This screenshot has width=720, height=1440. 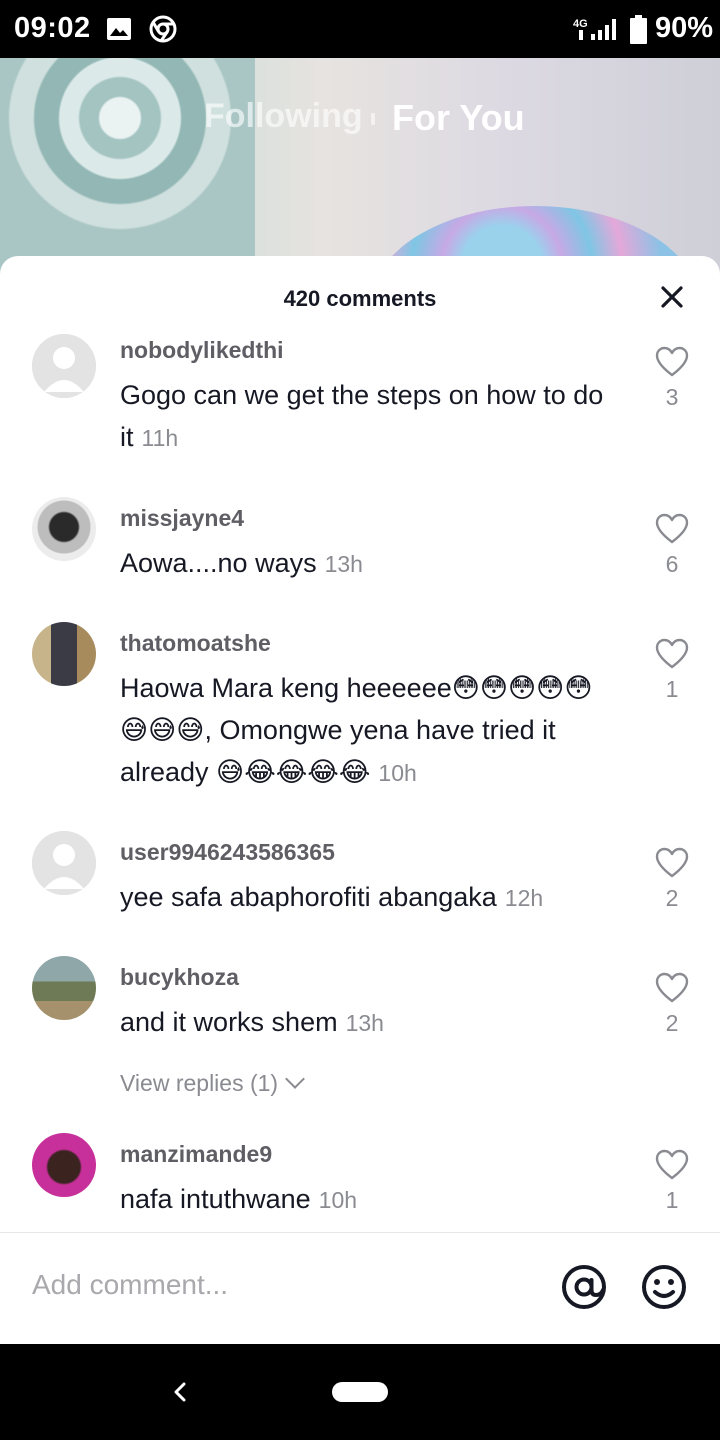 What do you see at coordinates (370, 563) in the screenshot?
I see `comment-body: Aowa....no ways 13h` at bounding box center [370, 563].